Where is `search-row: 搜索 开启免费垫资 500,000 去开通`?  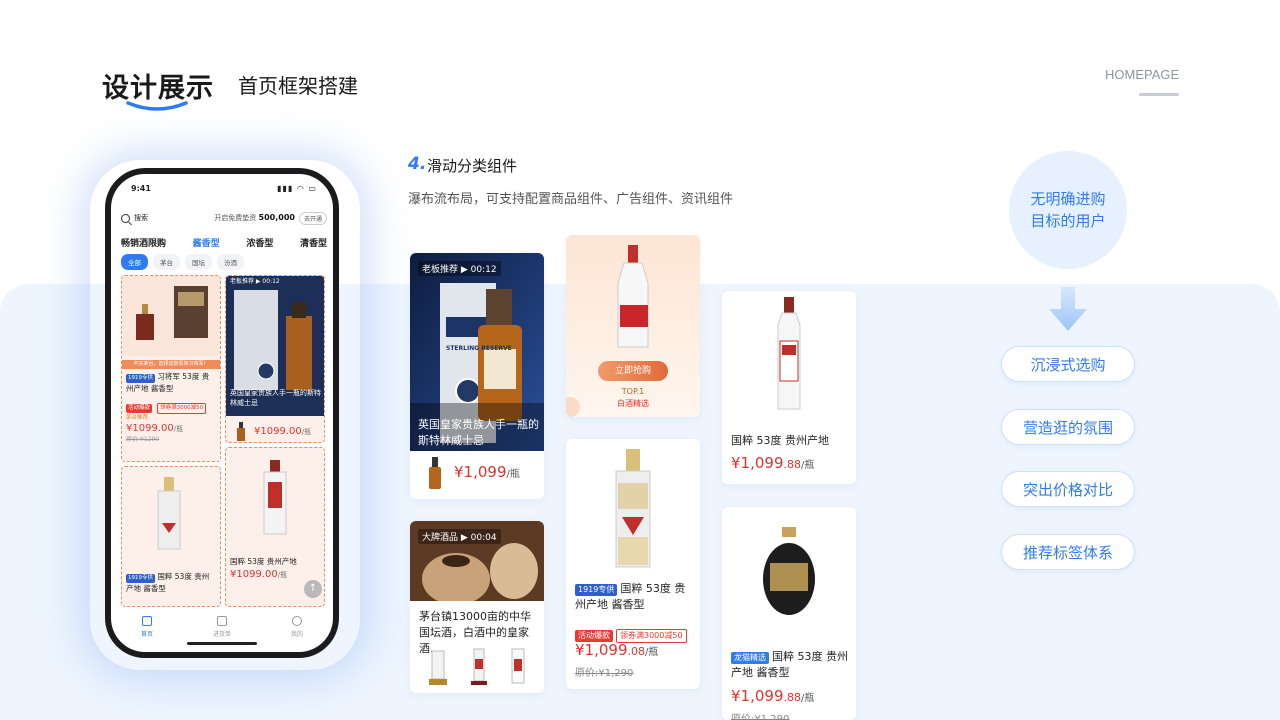
search-row: 搜索 开启免费垫资 500,000 去开通 is located at coordinates (224, 218).